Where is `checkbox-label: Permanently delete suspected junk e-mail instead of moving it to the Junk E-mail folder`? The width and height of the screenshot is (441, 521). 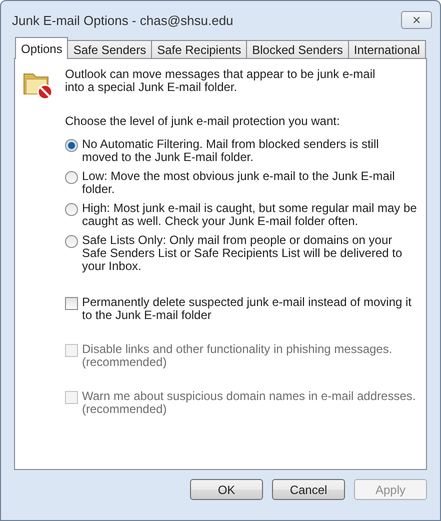
checkbox-label: Permanently delete suspected junk e-mail instead of moving it to the Junk E-mail folder is located at coordinates (247, 309).